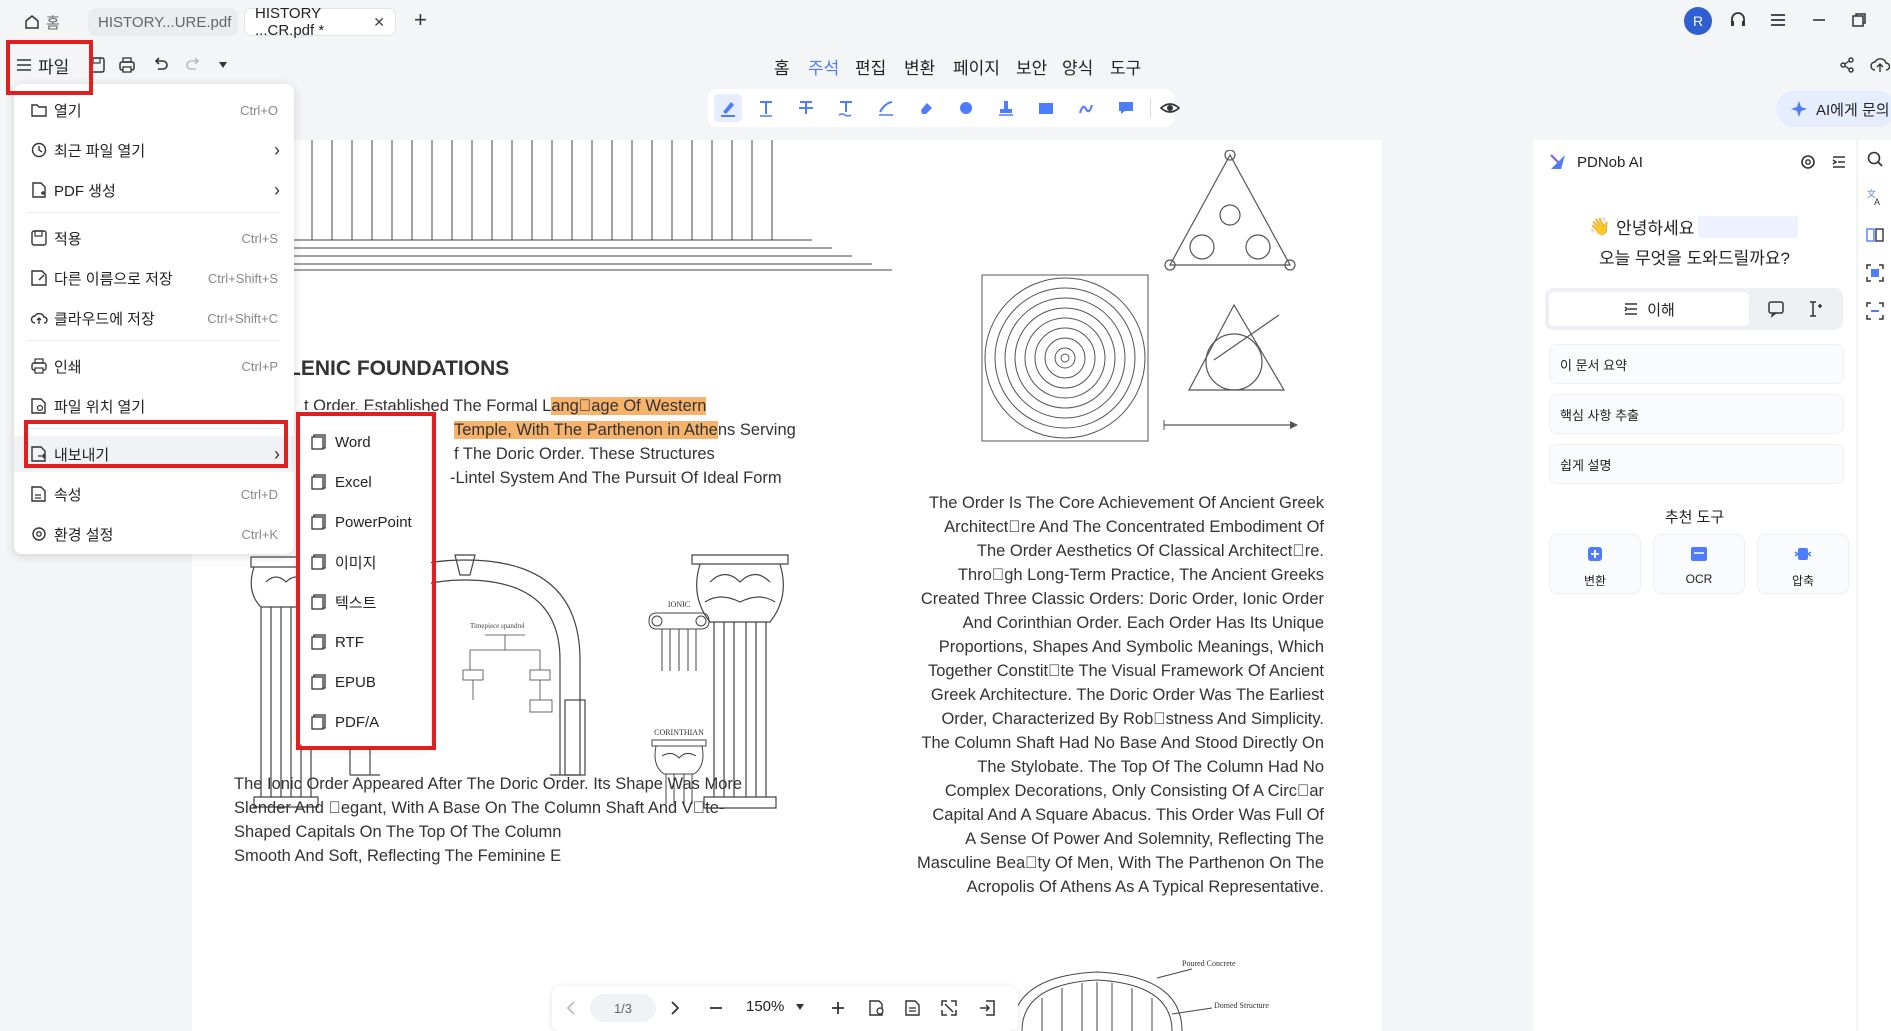  What do you see at coordinates (846, 108) in the screenshot?
I see `underline-icon` at bounding box center [846, 108].